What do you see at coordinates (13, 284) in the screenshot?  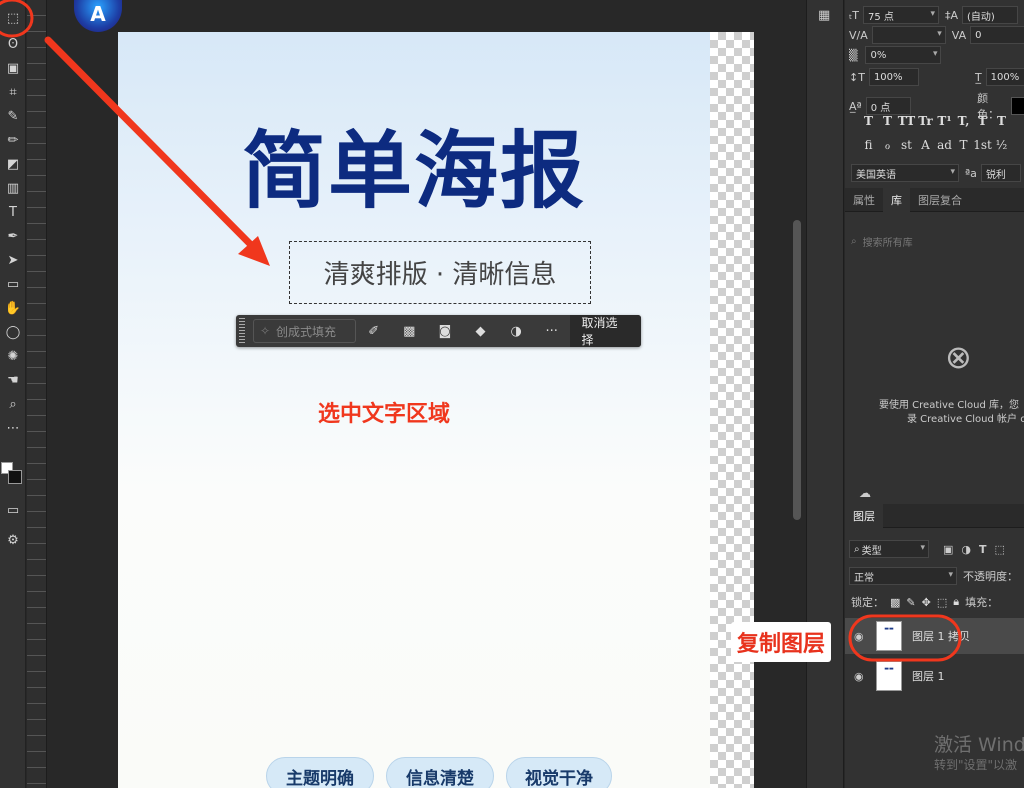 I see `rectangle-icon: ▭` at bounding box center [13, 284].